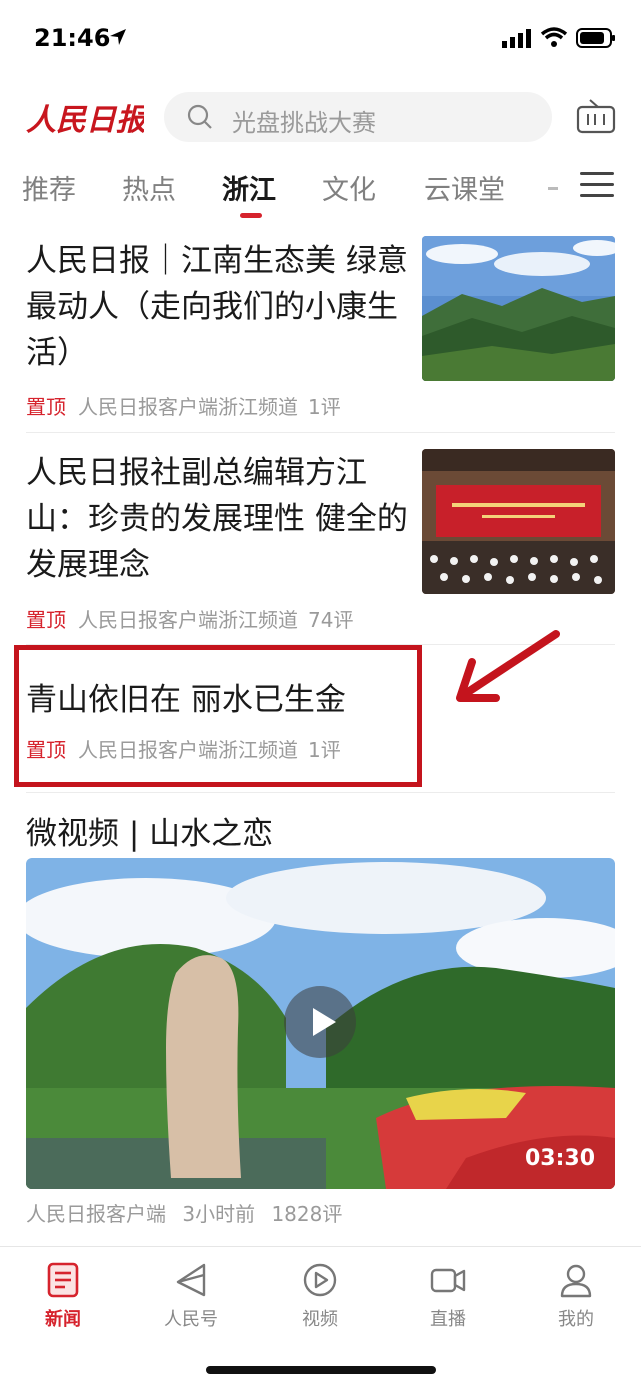  I want to click on user-icon, so click(576, 1281).